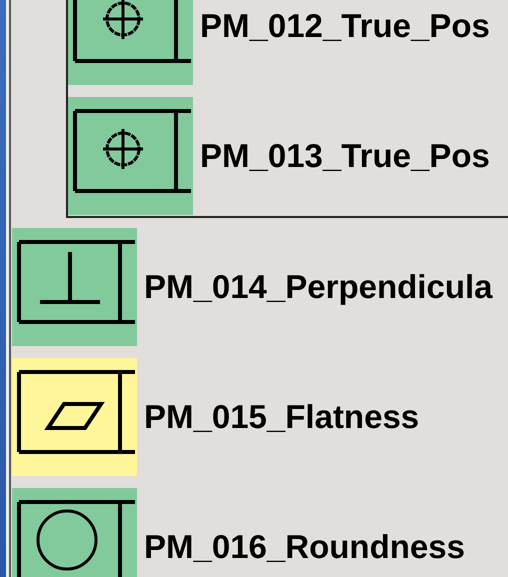  I want to click on tree-item-label: PM_016_Roundness, so click(304, 547).